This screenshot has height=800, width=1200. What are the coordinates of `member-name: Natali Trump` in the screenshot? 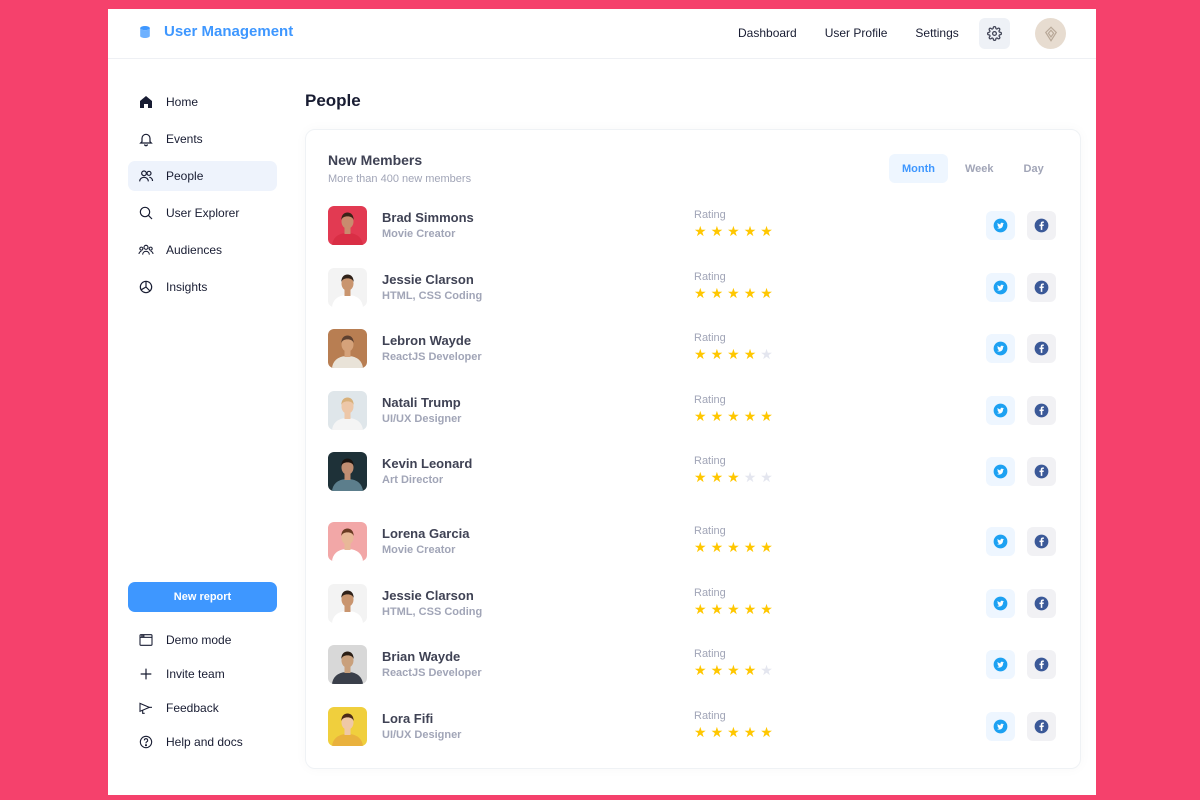 It's located at (421, 402).